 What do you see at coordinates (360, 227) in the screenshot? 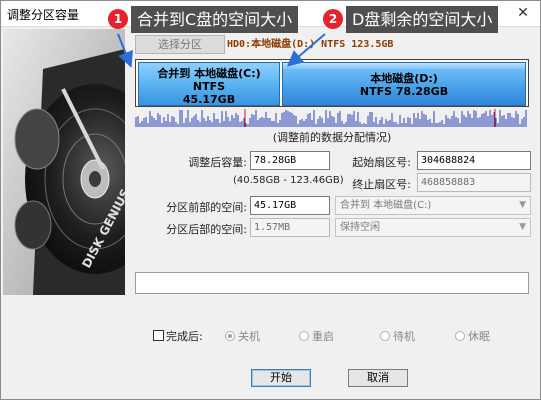
I see `space-after-action-value: 保持空闲` at bounding box center [360, 227].